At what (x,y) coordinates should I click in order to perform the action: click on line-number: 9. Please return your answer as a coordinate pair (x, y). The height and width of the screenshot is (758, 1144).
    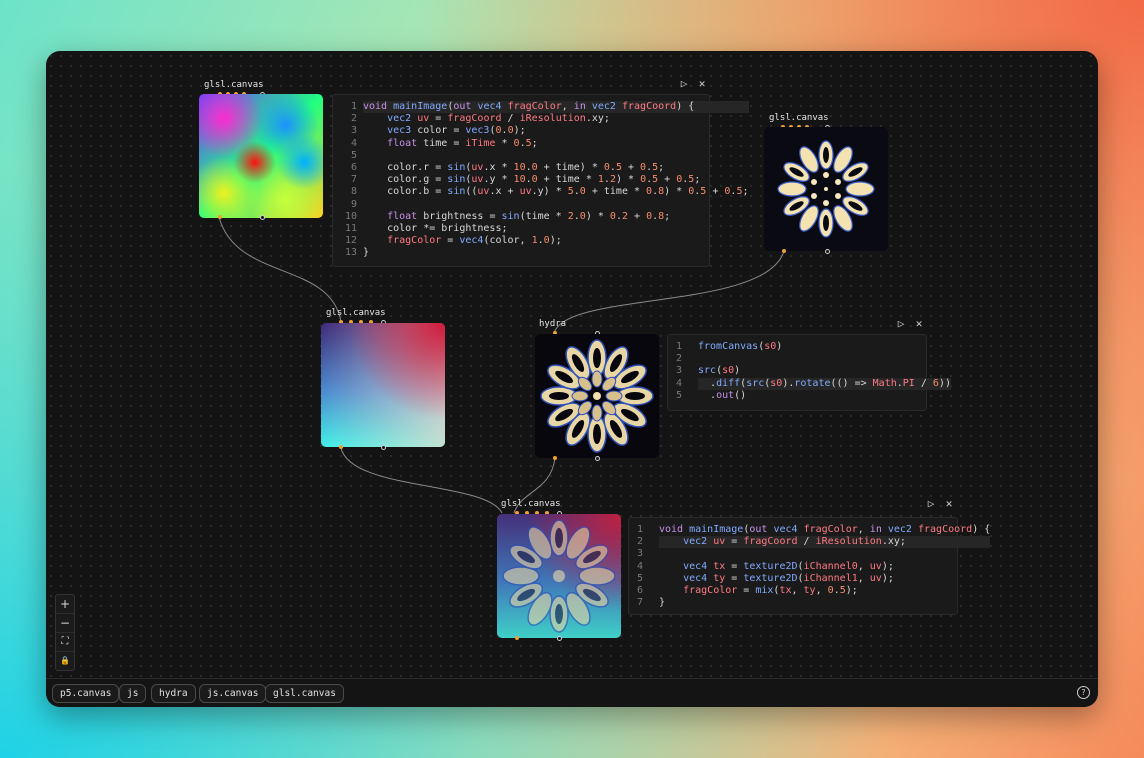
    Looking at the image, I should click on (345, 205).